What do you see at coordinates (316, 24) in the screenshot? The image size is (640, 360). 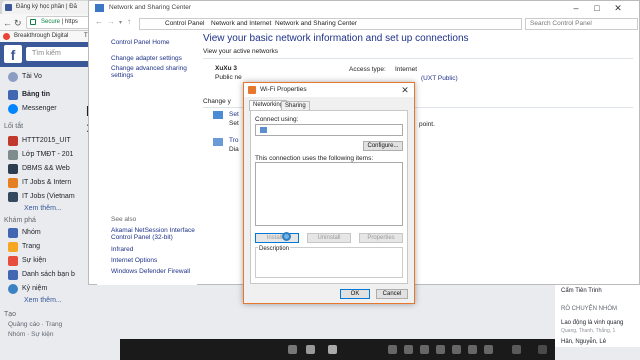 I see `breadcrumb-network-sharing: Network and Sharing Center` at bounding box center [316, 24].